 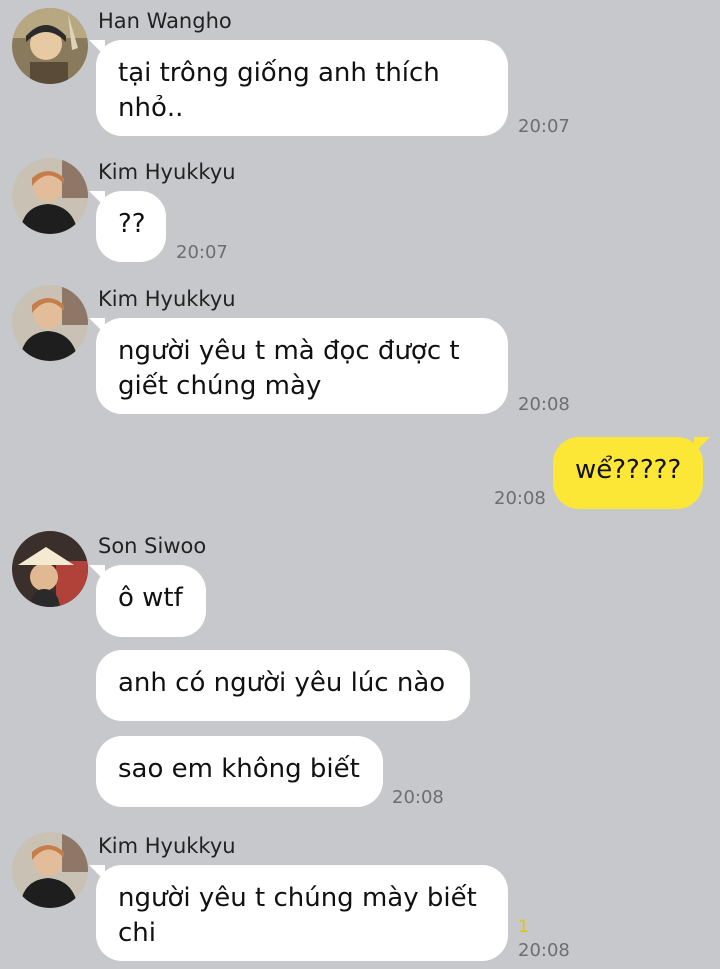 I want to click on message-line: sao em không biết, so click(x=239, y=769).